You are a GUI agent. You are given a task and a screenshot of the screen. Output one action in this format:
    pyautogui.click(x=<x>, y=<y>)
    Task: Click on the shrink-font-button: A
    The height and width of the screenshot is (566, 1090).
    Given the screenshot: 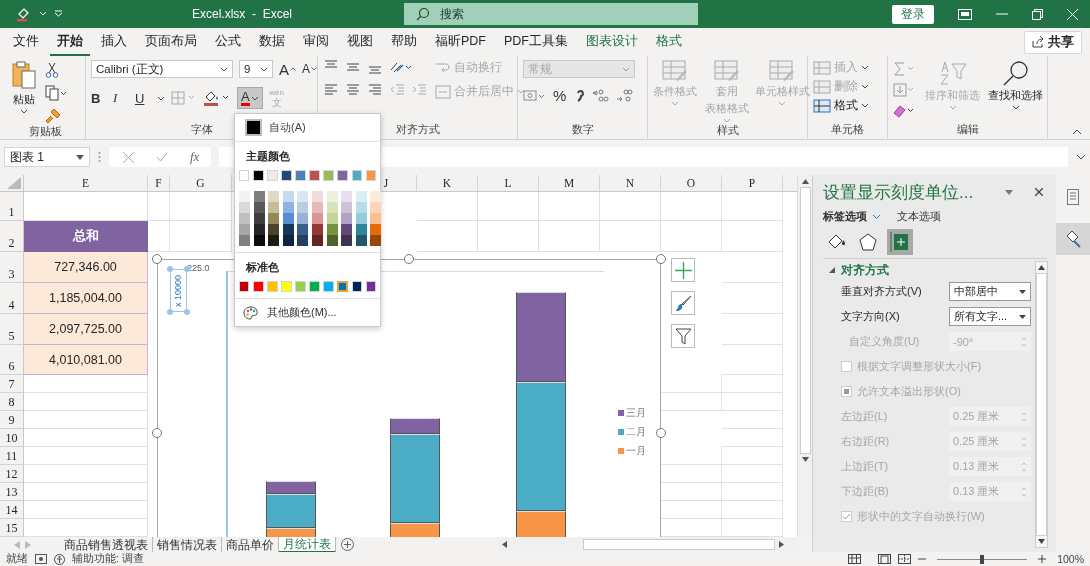 What is the action you would take?
    pyautogui.click(x=310, y=69)
    